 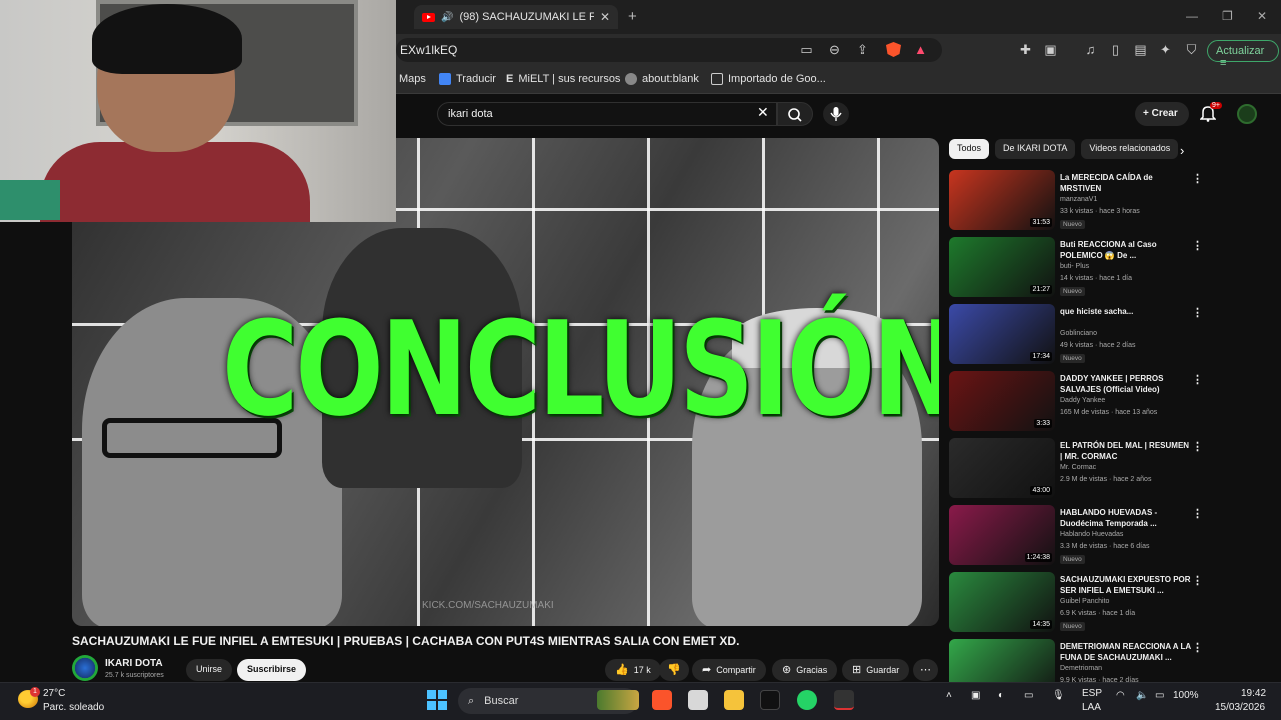 What do you see at coordinates (1262, 16) in the screenshot?
I see `close-window-icon: ✕` at bounding box center [1262, 16].